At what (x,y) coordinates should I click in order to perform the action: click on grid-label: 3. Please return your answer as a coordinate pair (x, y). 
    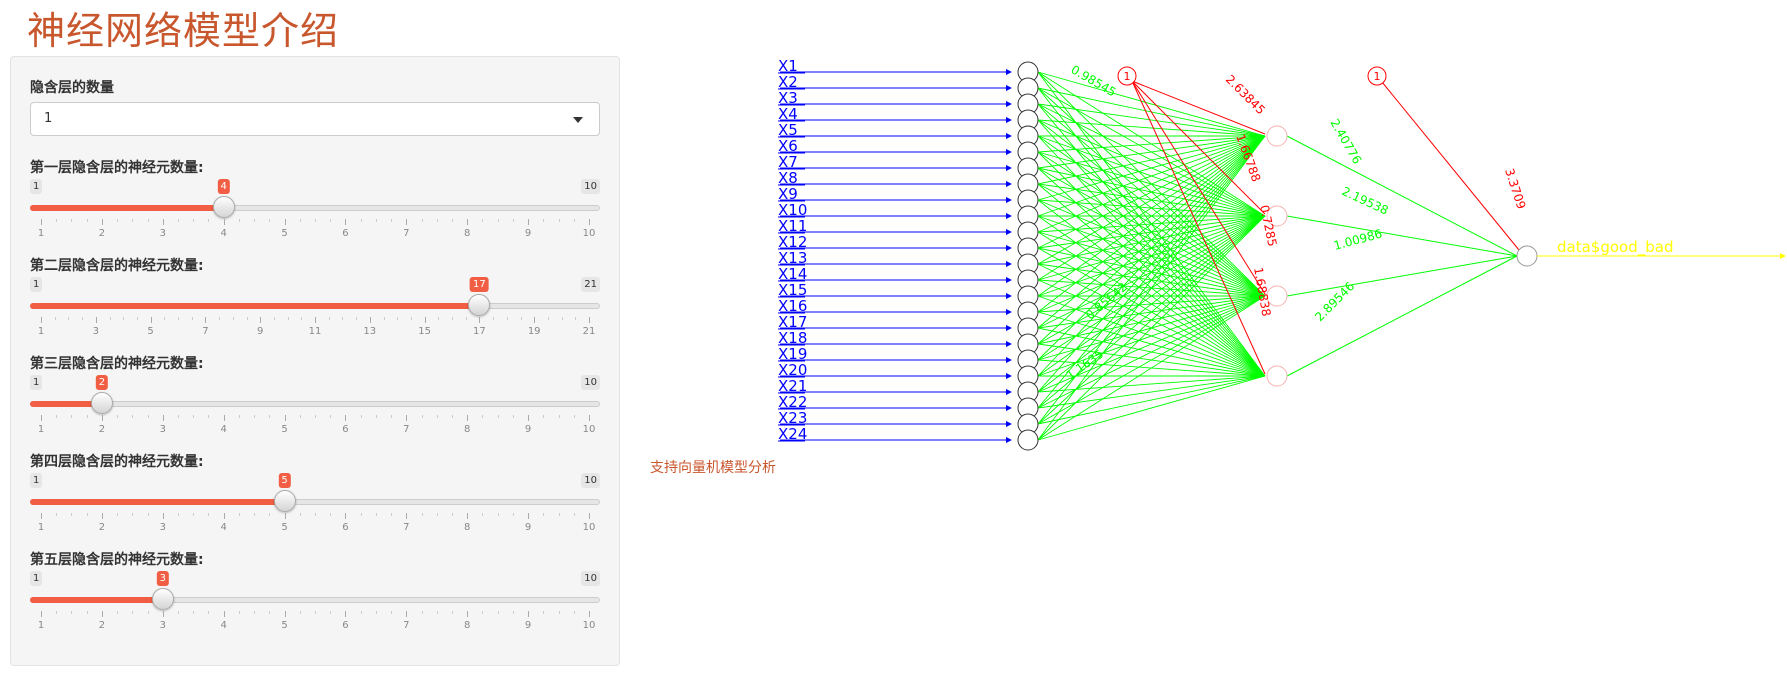
    Looking at the image, I should click on (95, 331).